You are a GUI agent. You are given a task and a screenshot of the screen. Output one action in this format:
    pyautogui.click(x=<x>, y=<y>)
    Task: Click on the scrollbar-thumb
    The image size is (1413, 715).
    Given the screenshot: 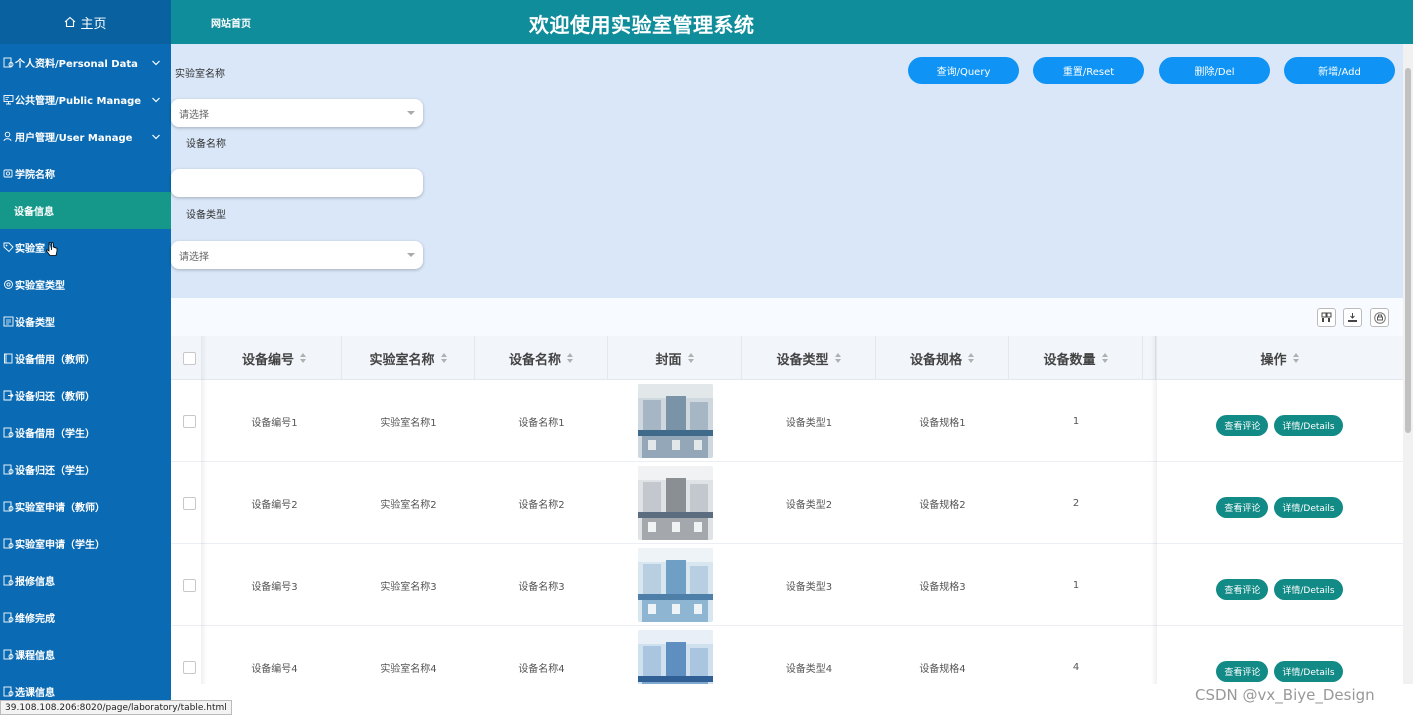 What is the action you would take?
    pyautogui.click(x=1408, y=250)
    